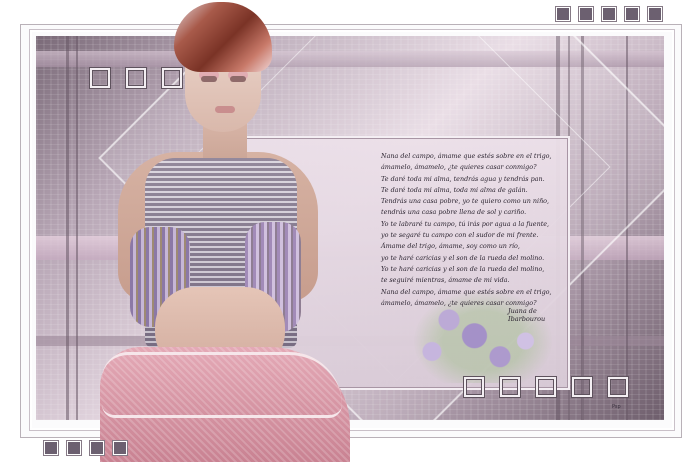 The width and height of the screenshot is (700, 462). I want to click on model-lips, so click(225, 109).